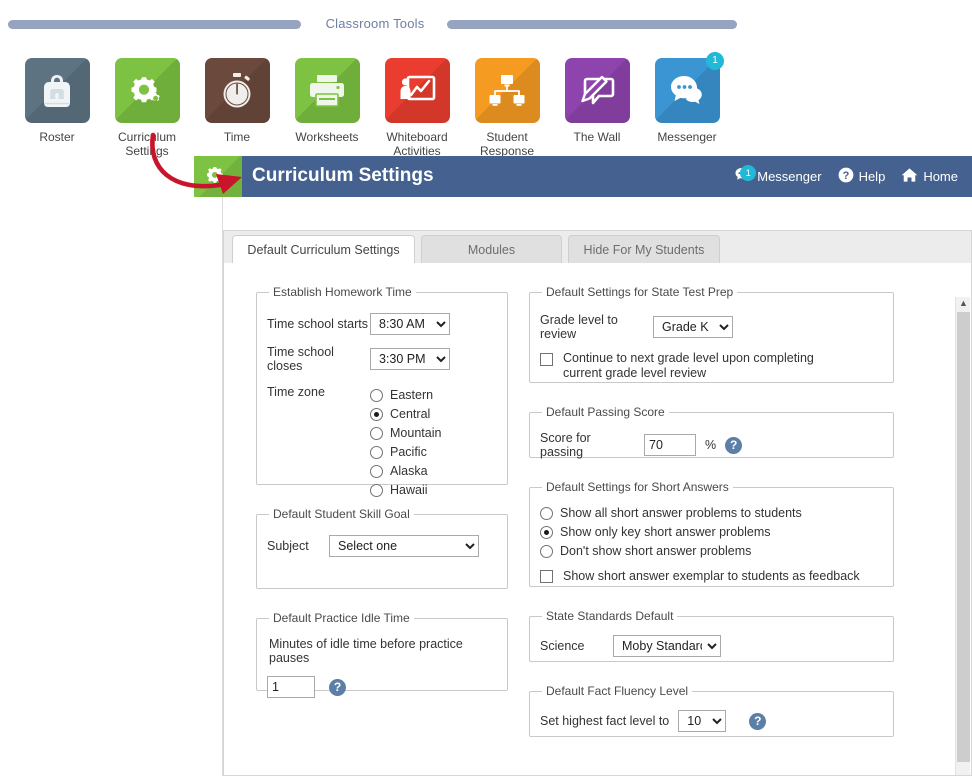 Image resolution: width=972 pixels, height=776 pixels. What do you see at coordinates (617, 691) in the screenshot?
I see `legend-fact-fluency: Default Fact Fluency Level` at bounding box center [617, 691].